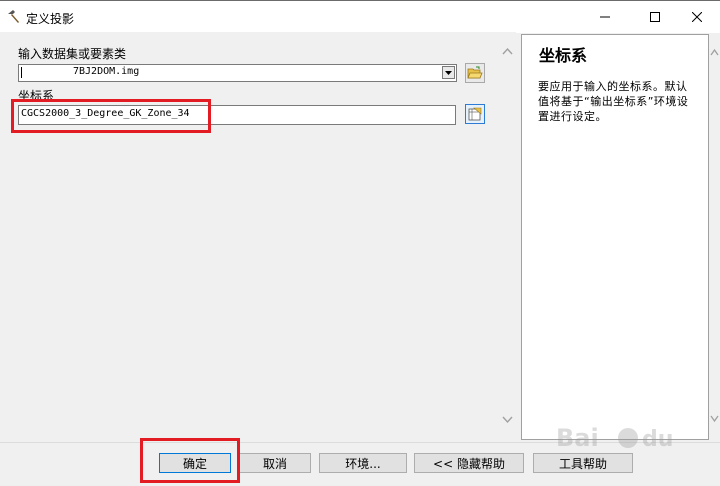  I want to click on maximize-button, so click(655, 17).